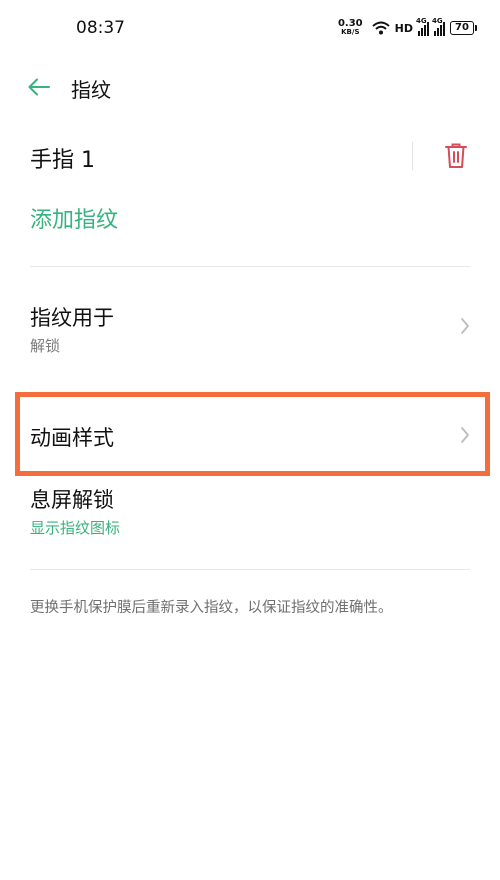 The width and height of the screenshot is (500, 880). I want to click on battery-icon: 70, so click(463, 28).